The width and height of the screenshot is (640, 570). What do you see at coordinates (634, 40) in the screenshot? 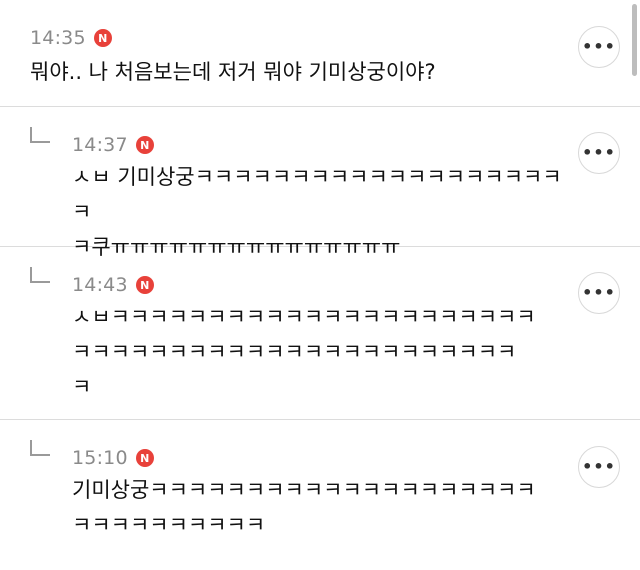
I see `scrollbar` at bounding box center [634, 40].